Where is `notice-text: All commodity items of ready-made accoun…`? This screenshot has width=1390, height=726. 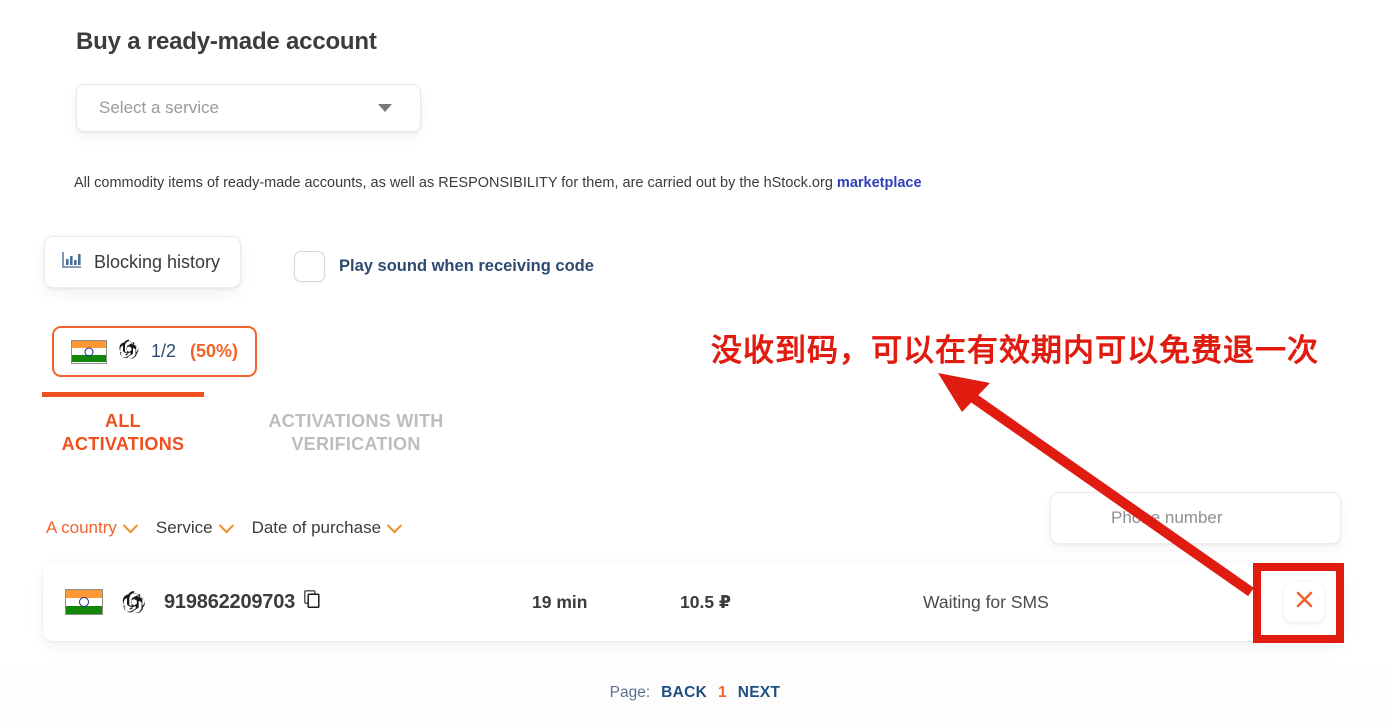
notice-text: All commodity items of ready-made accoun… is located at coordinates (455, 183).